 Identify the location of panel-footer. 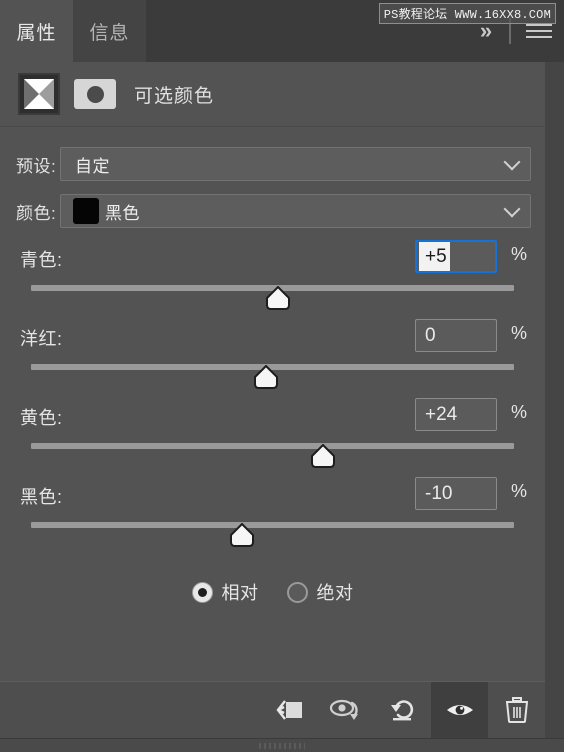
(272, 710).